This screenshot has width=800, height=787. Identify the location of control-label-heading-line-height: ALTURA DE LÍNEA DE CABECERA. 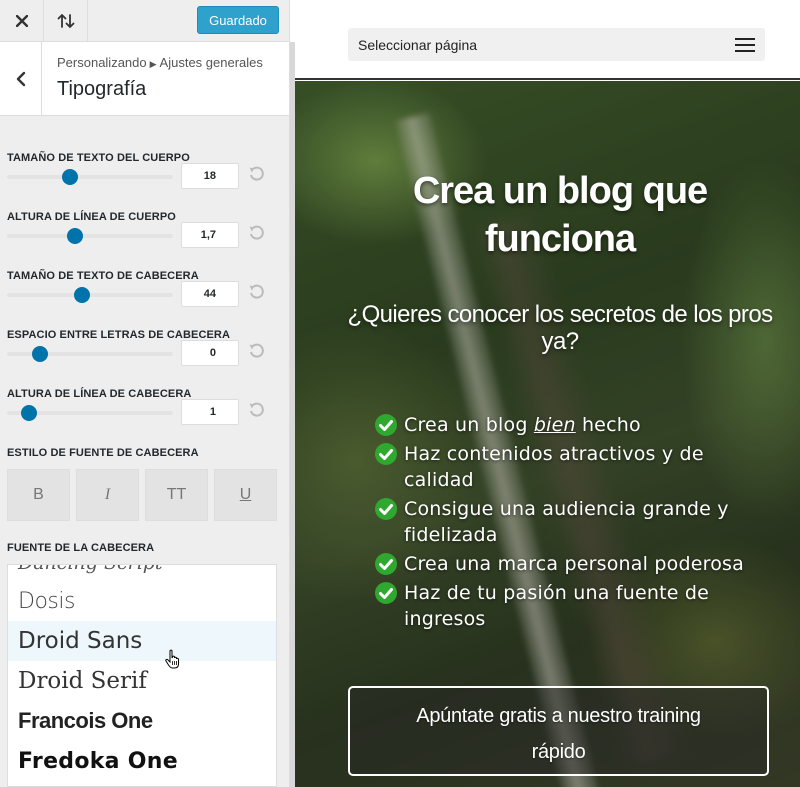
(99, 394).